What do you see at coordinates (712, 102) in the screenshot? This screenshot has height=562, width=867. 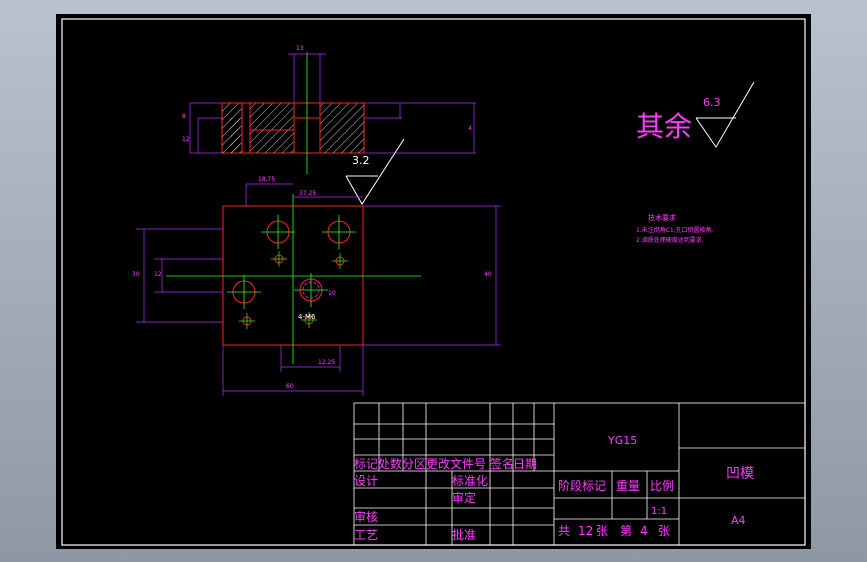 I see `roughness-main-value: 6.3` at bounding box center [712, 102].